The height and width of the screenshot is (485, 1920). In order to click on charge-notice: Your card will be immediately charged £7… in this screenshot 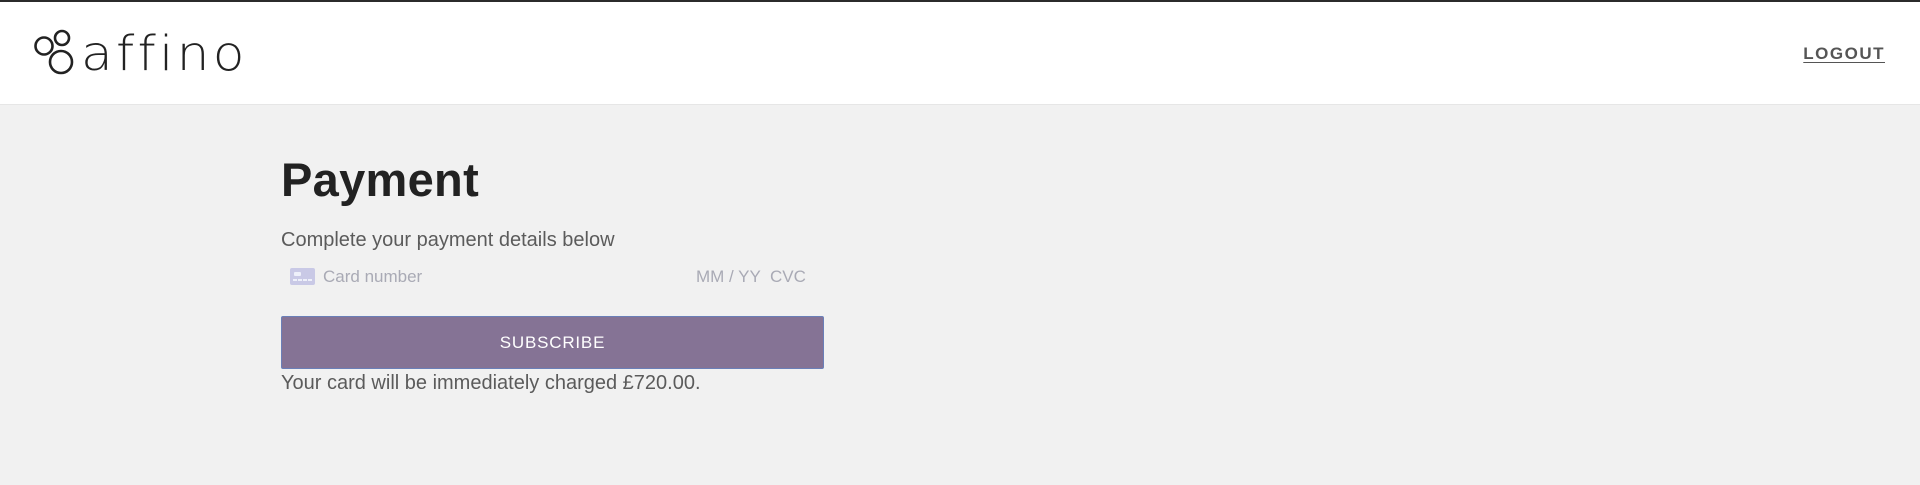, I will do `click(491, 383)`.